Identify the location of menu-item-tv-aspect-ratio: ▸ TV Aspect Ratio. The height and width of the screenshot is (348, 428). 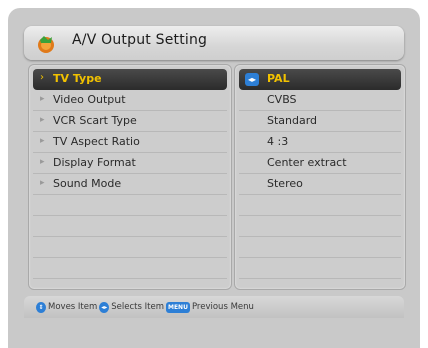
(130, 142).